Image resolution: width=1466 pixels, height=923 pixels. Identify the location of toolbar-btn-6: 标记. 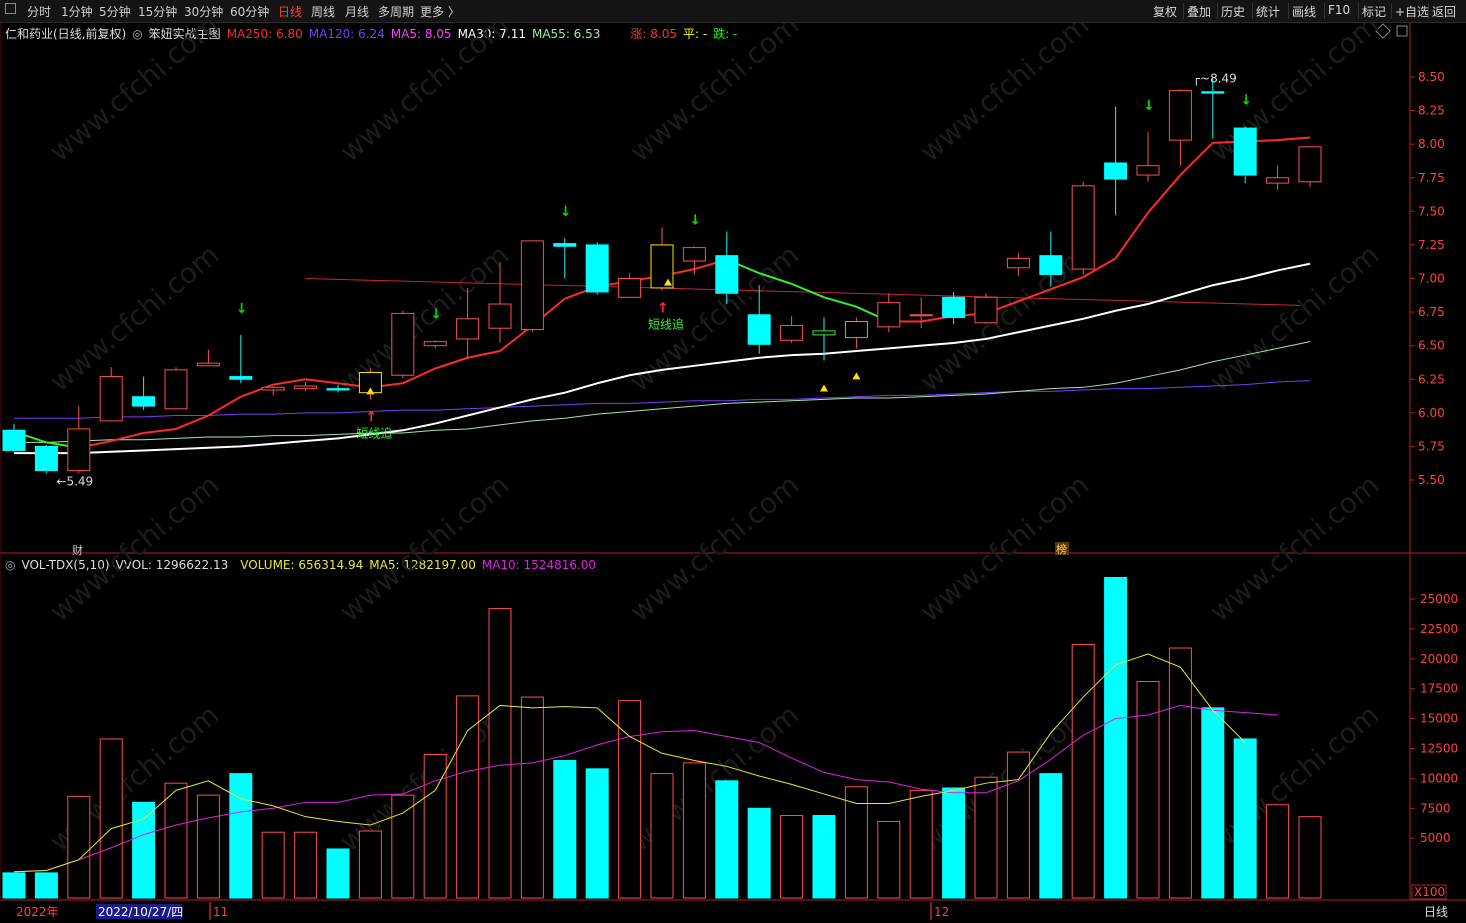
(1374, 11).